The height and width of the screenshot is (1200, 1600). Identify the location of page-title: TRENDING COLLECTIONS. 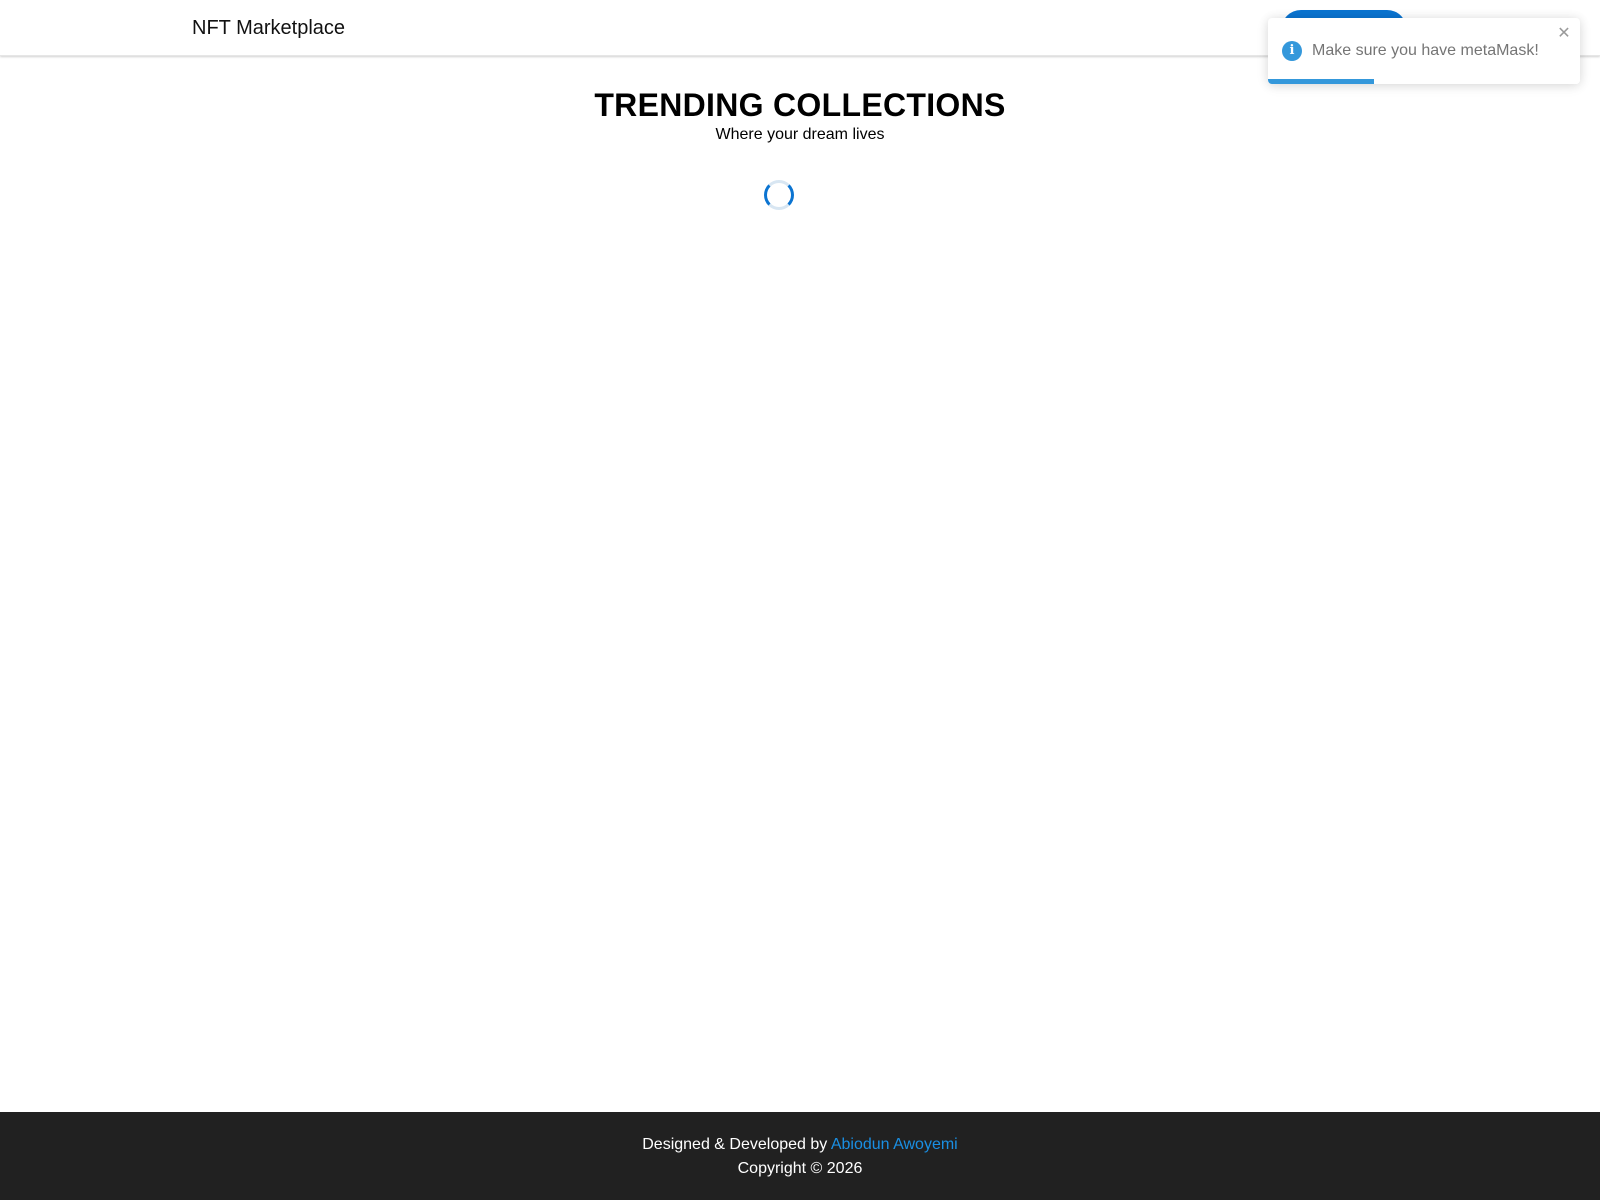
(800, 105).